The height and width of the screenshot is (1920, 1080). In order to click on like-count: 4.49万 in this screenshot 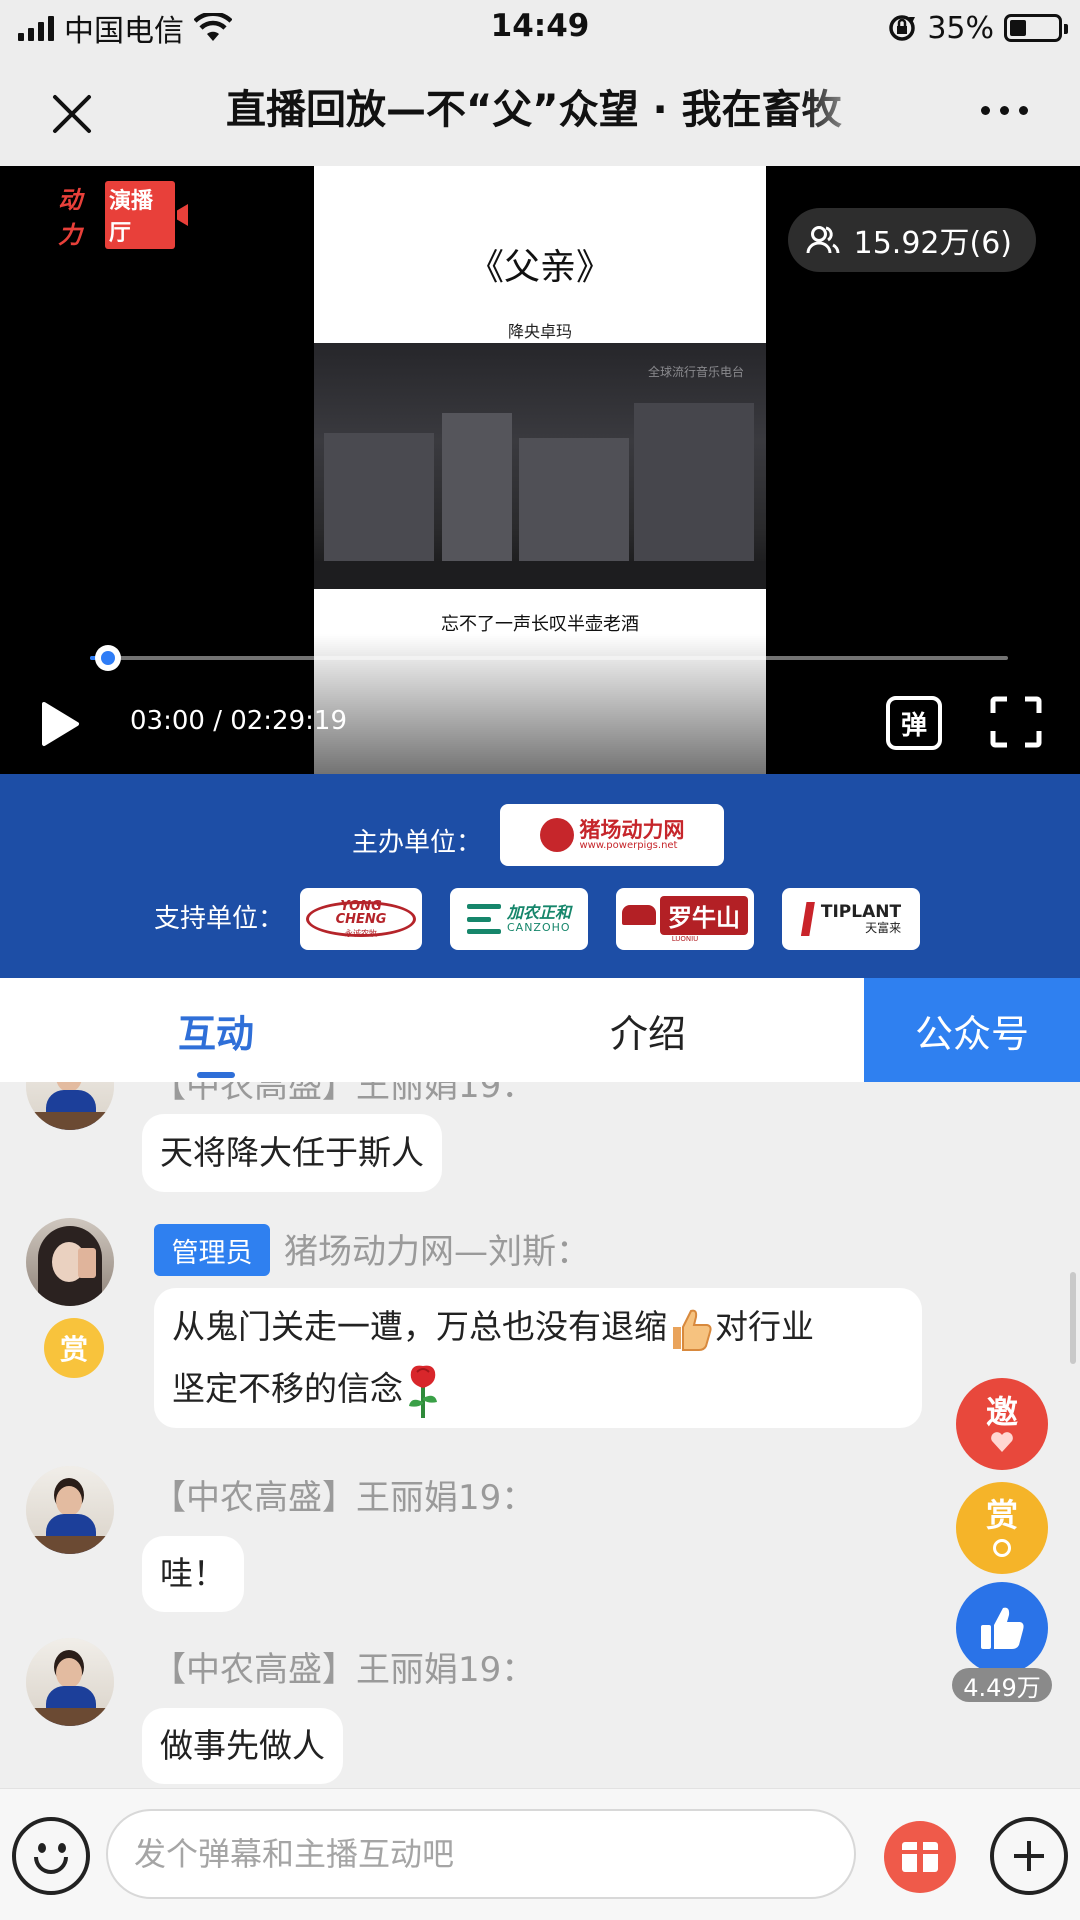, I will do `click(1002, 1685)`.